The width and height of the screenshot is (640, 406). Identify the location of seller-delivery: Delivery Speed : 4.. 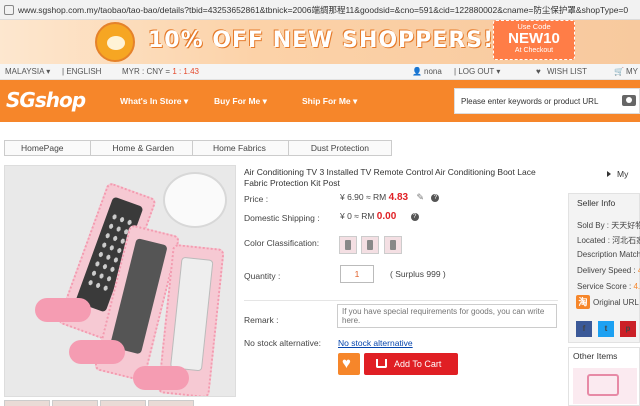
(608, 270).